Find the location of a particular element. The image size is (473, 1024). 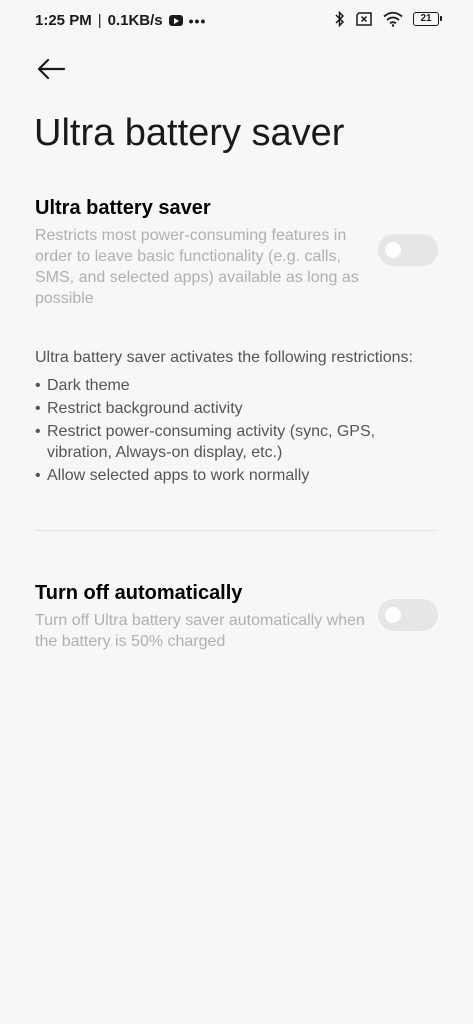

battery-icon: 21 is located at coordinates (427, 19).